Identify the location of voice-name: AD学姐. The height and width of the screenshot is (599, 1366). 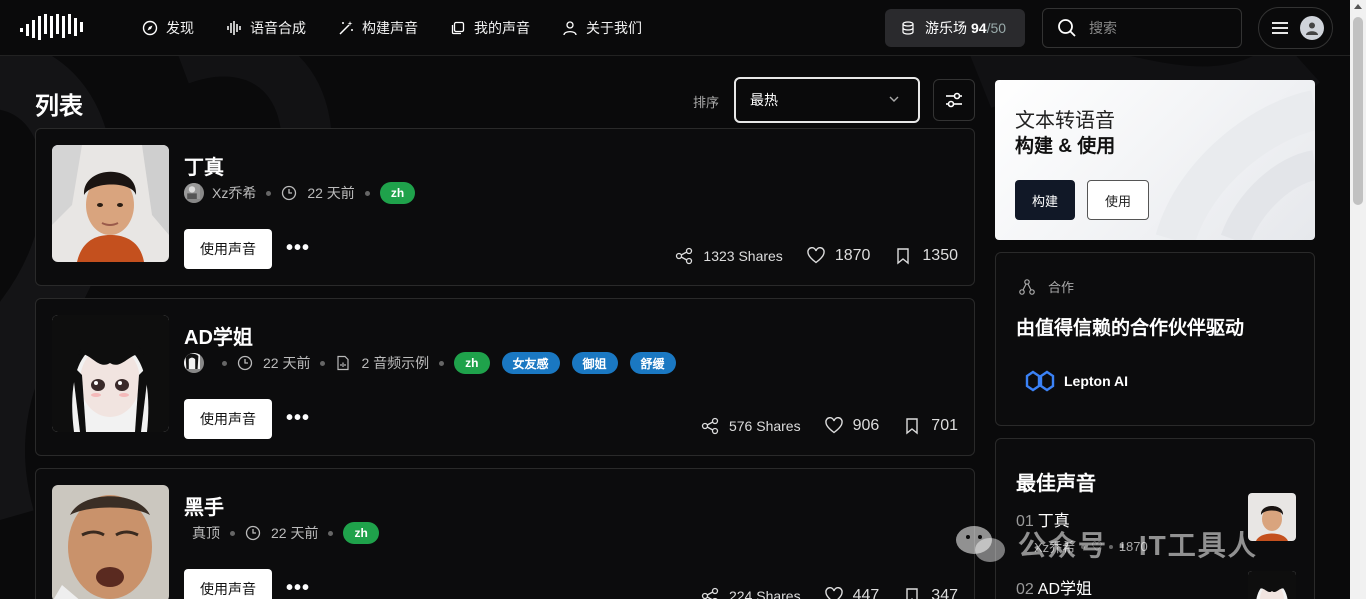
(218, 335).